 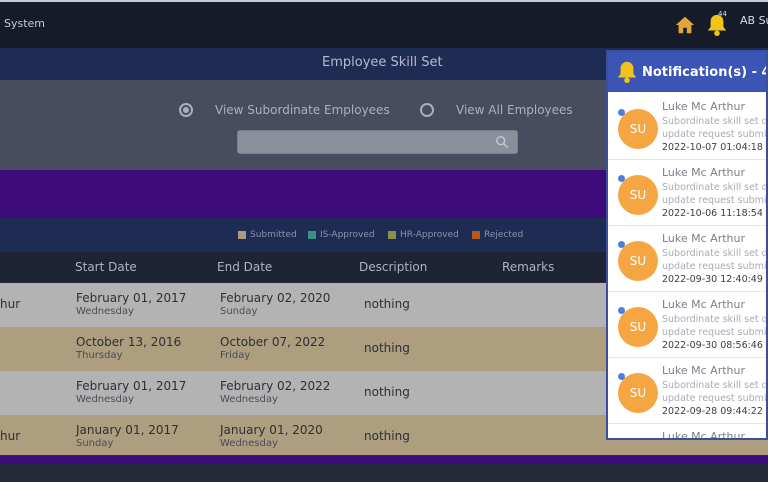 I want to click on notification-header: Notification(s) - 44, so click(x=688, y=72).